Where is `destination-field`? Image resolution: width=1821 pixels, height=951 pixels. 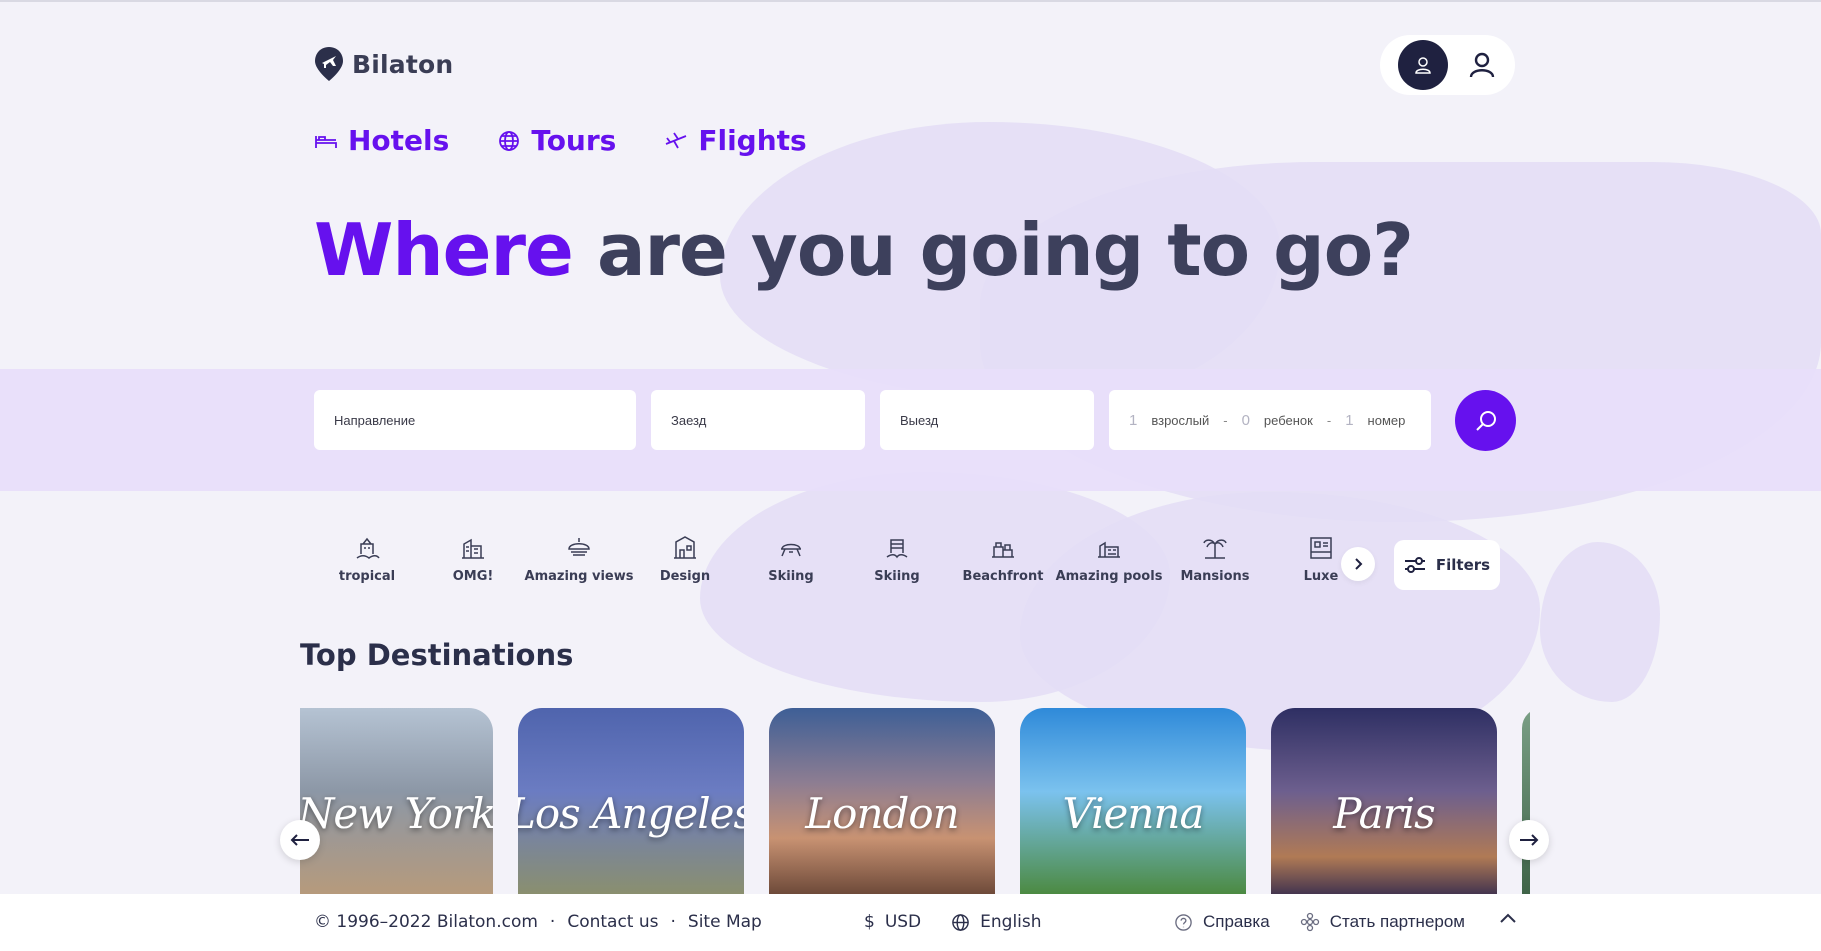 destination-field is located at coordinates (475, 420).